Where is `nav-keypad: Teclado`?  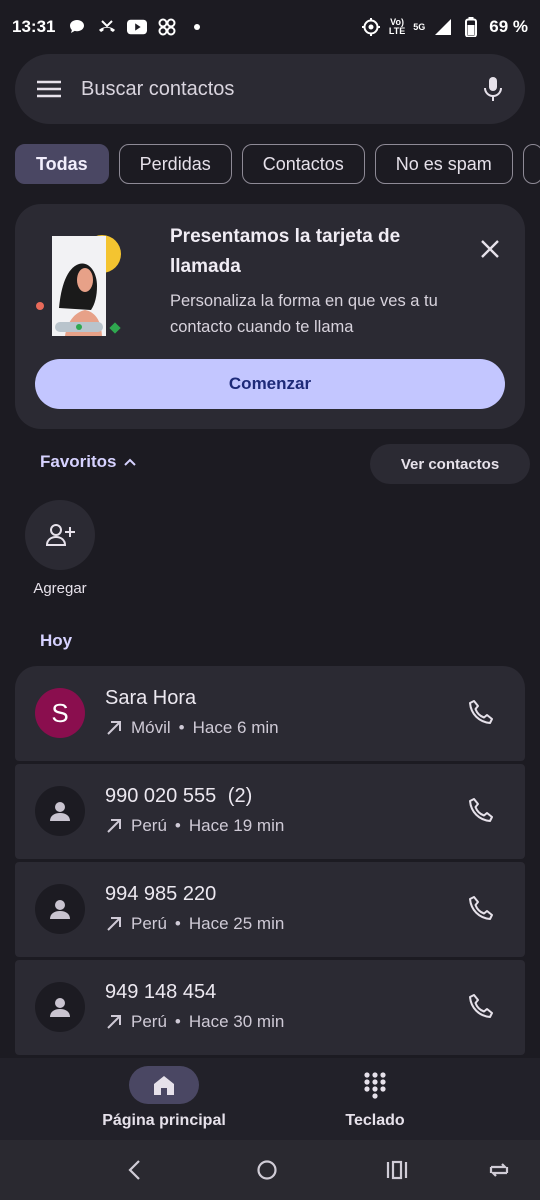 nav-keypad: Teclado is located at coordinates (375, 1098).